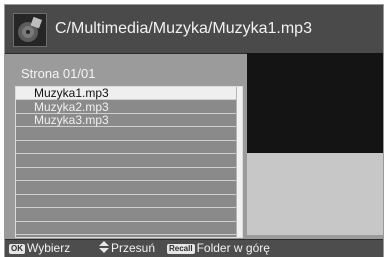 The image size is (386, 257). I want to click on file-list-item: Muzyka3.mp3, so click(126, 120).